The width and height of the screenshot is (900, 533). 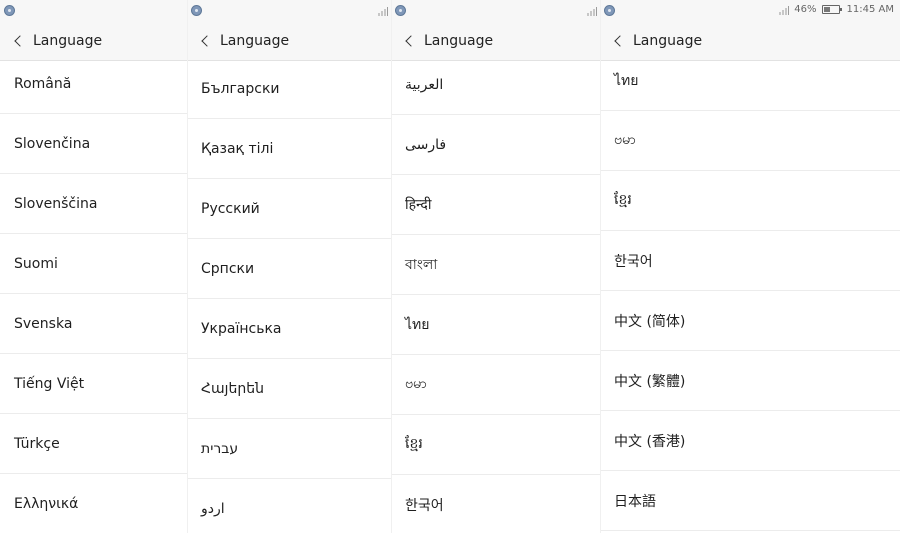 What do you see at coordinates (289, 89) in the screenshot?
I see `language-item: Български` at bounding box center [289, 89].